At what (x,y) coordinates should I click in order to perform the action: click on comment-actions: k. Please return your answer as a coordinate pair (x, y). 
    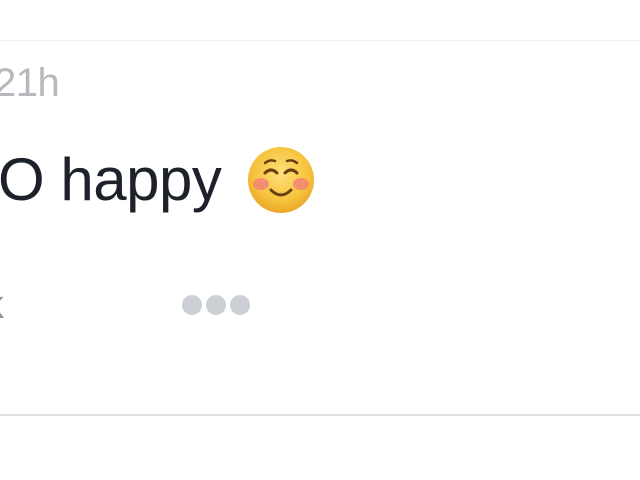
    Looking at the image, I should click on (320, 305).